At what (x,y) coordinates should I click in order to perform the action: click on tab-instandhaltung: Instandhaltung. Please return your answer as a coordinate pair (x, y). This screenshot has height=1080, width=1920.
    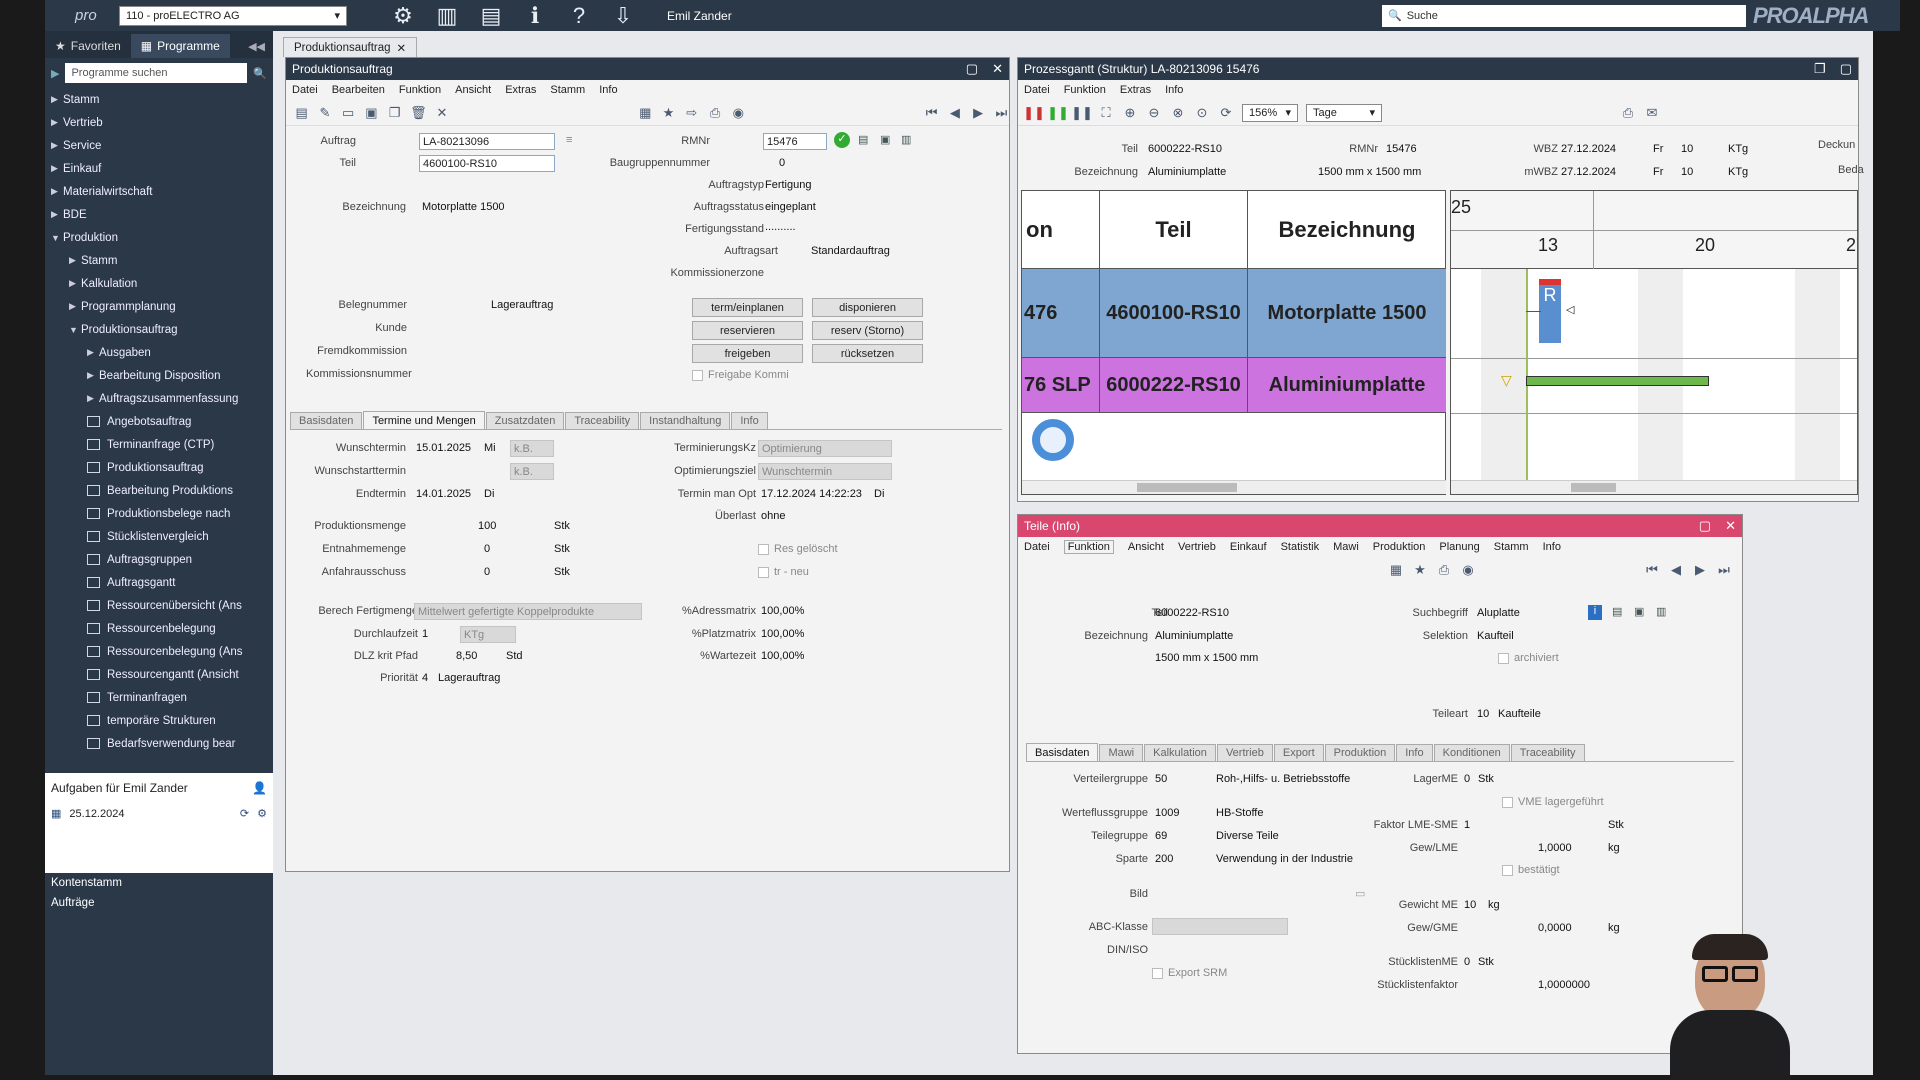
    Looking at the image, I should click on (685, 420).